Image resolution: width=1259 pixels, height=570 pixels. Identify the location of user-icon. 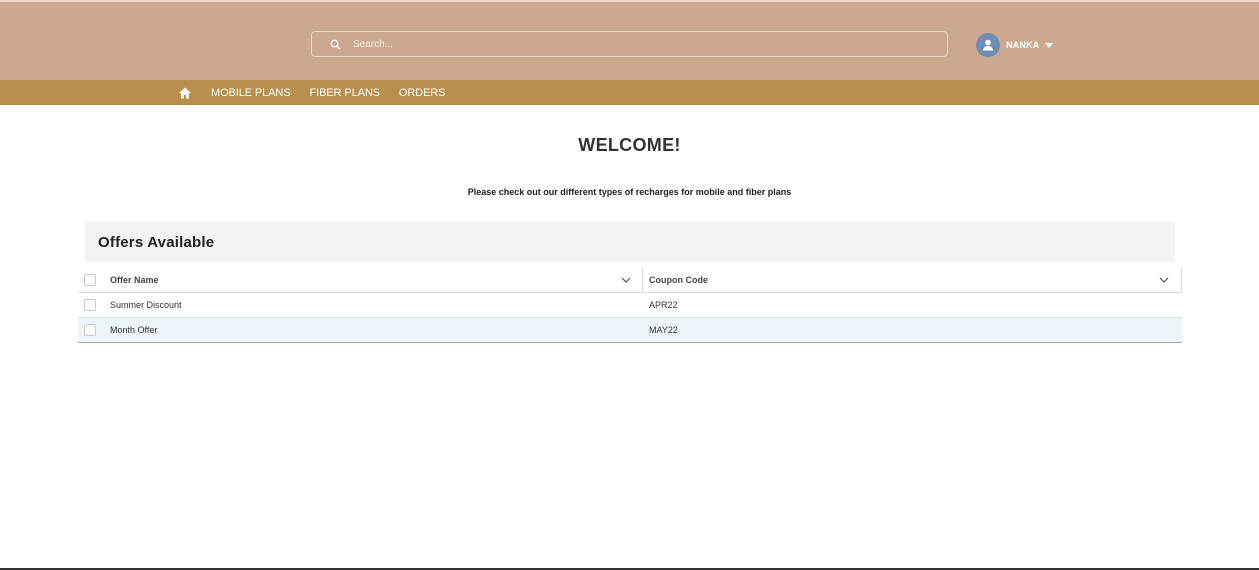
(988, 45).